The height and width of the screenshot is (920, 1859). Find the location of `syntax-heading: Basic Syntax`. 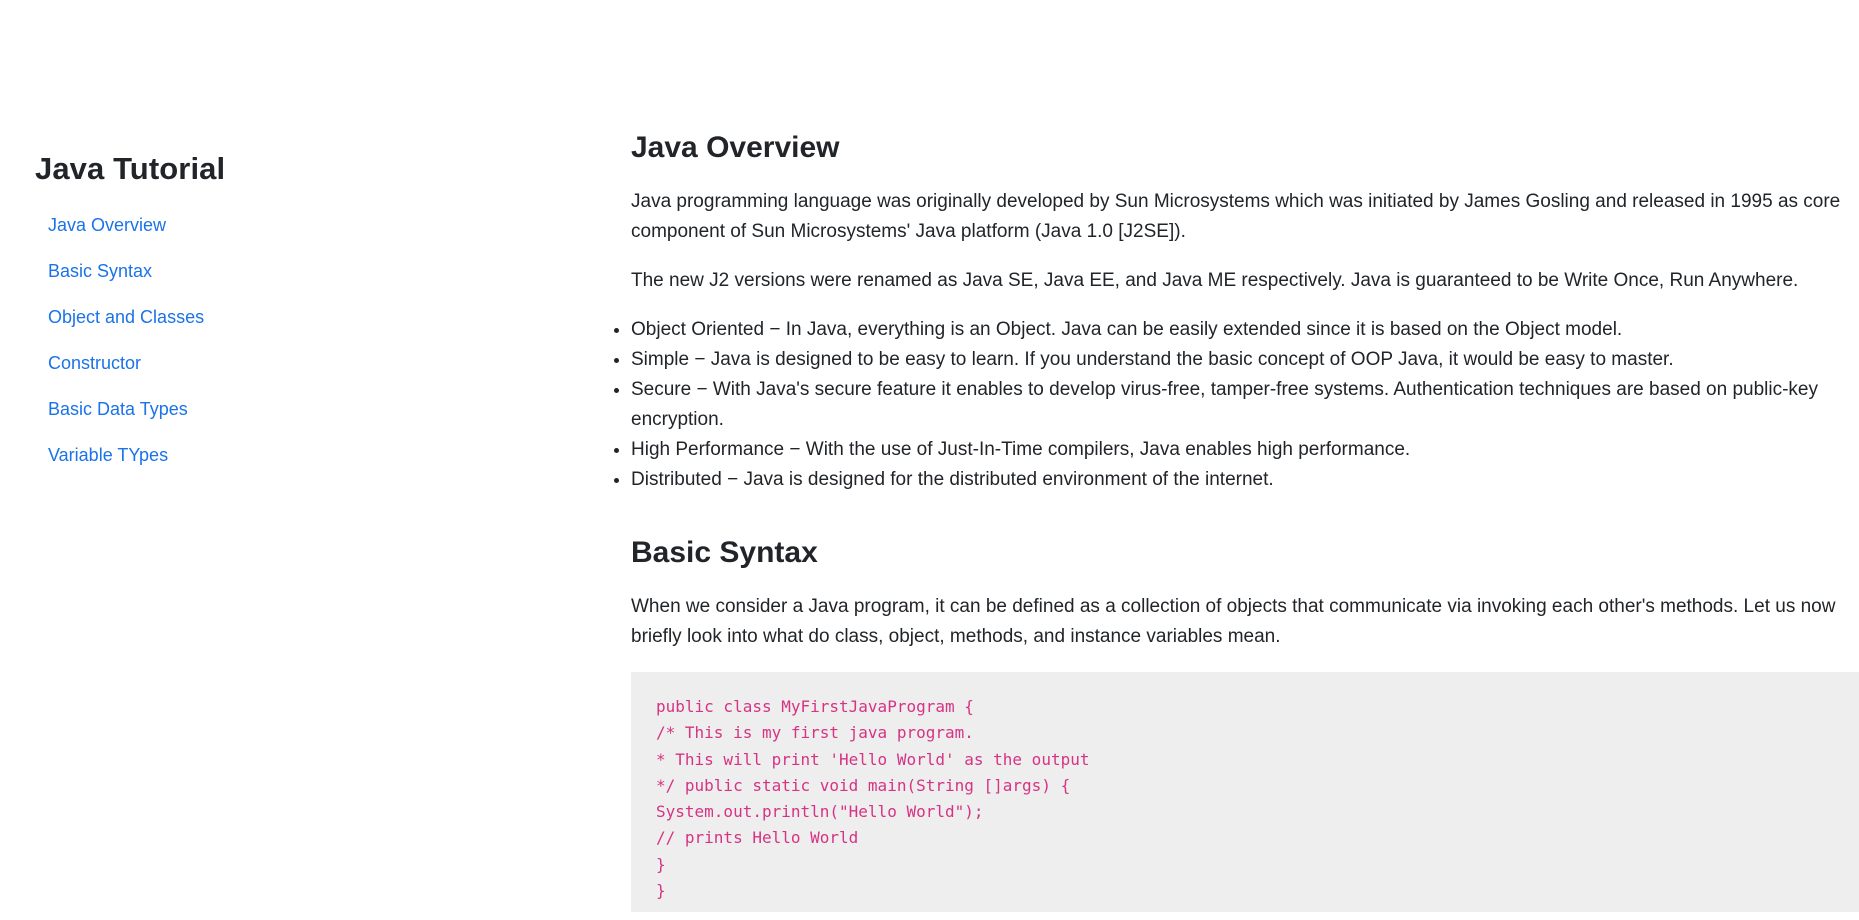

syntax-heading: Basic Syntax is located at coordinates (724, 552).